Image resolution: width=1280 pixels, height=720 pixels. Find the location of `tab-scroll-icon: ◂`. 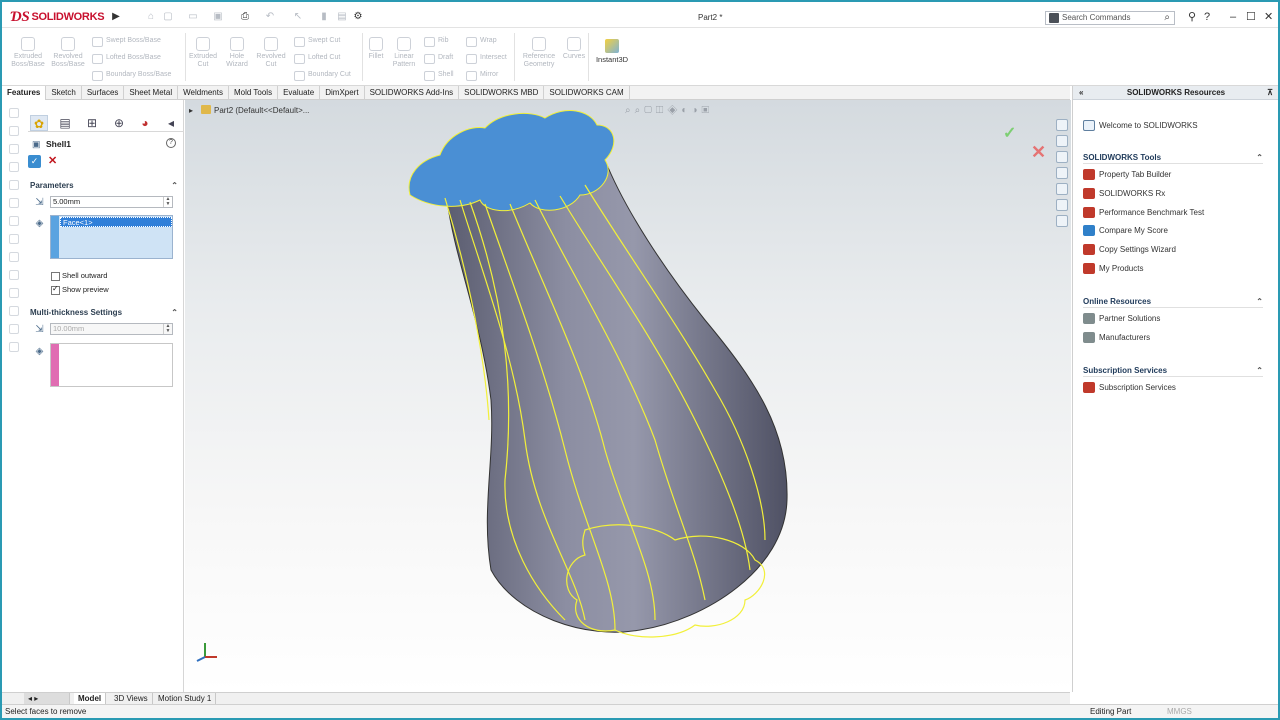

tab-scroll-icon: ◂ is located at coordinates (171, 123).